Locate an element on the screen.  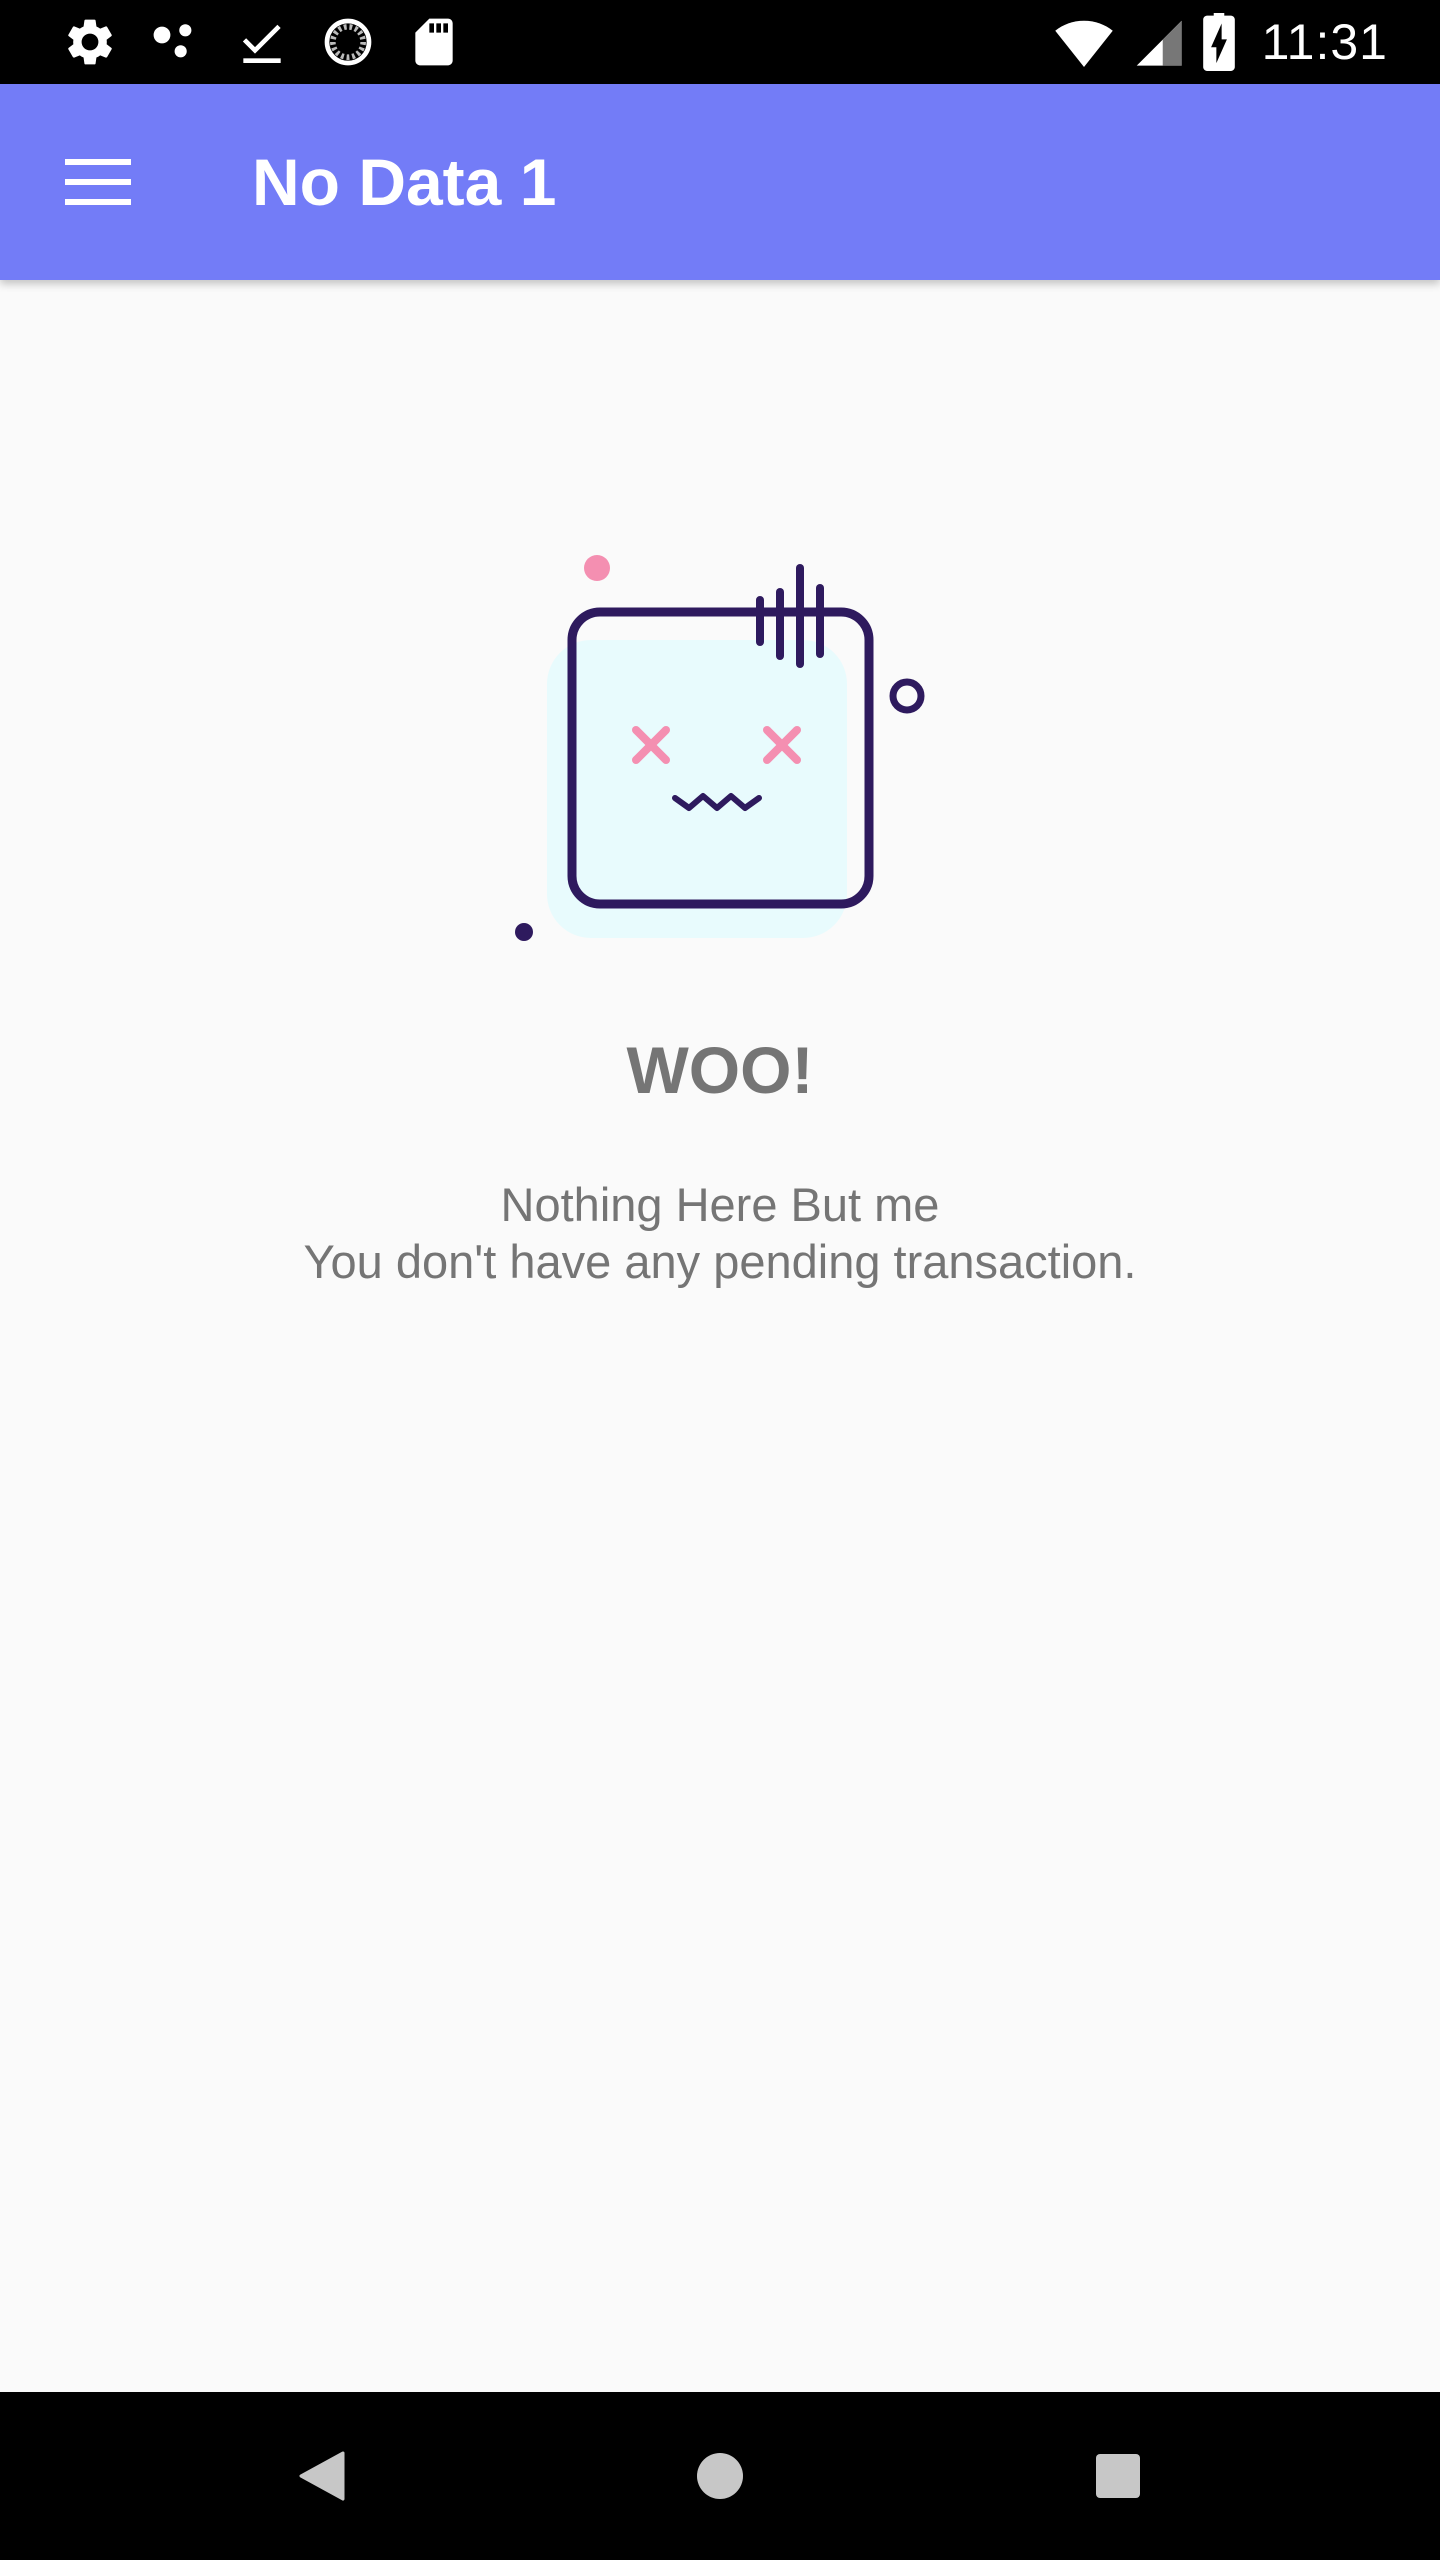
status-icons-left is located at coordinates (262, 42).